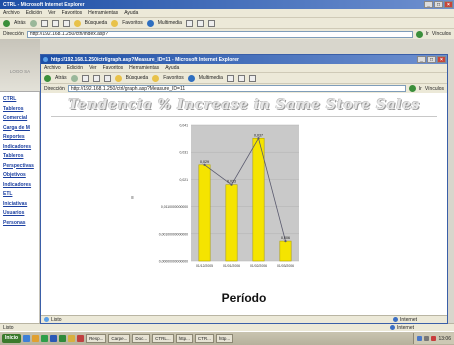  Describe the element at coordinates (66, 23) in the screenshot. I see `home-icon` at that location.